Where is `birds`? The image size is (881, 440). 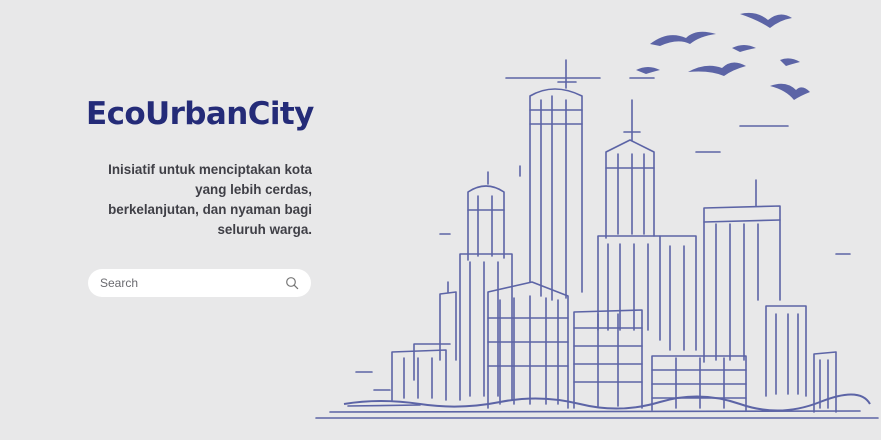 birds is located at coordinates (723, 56).